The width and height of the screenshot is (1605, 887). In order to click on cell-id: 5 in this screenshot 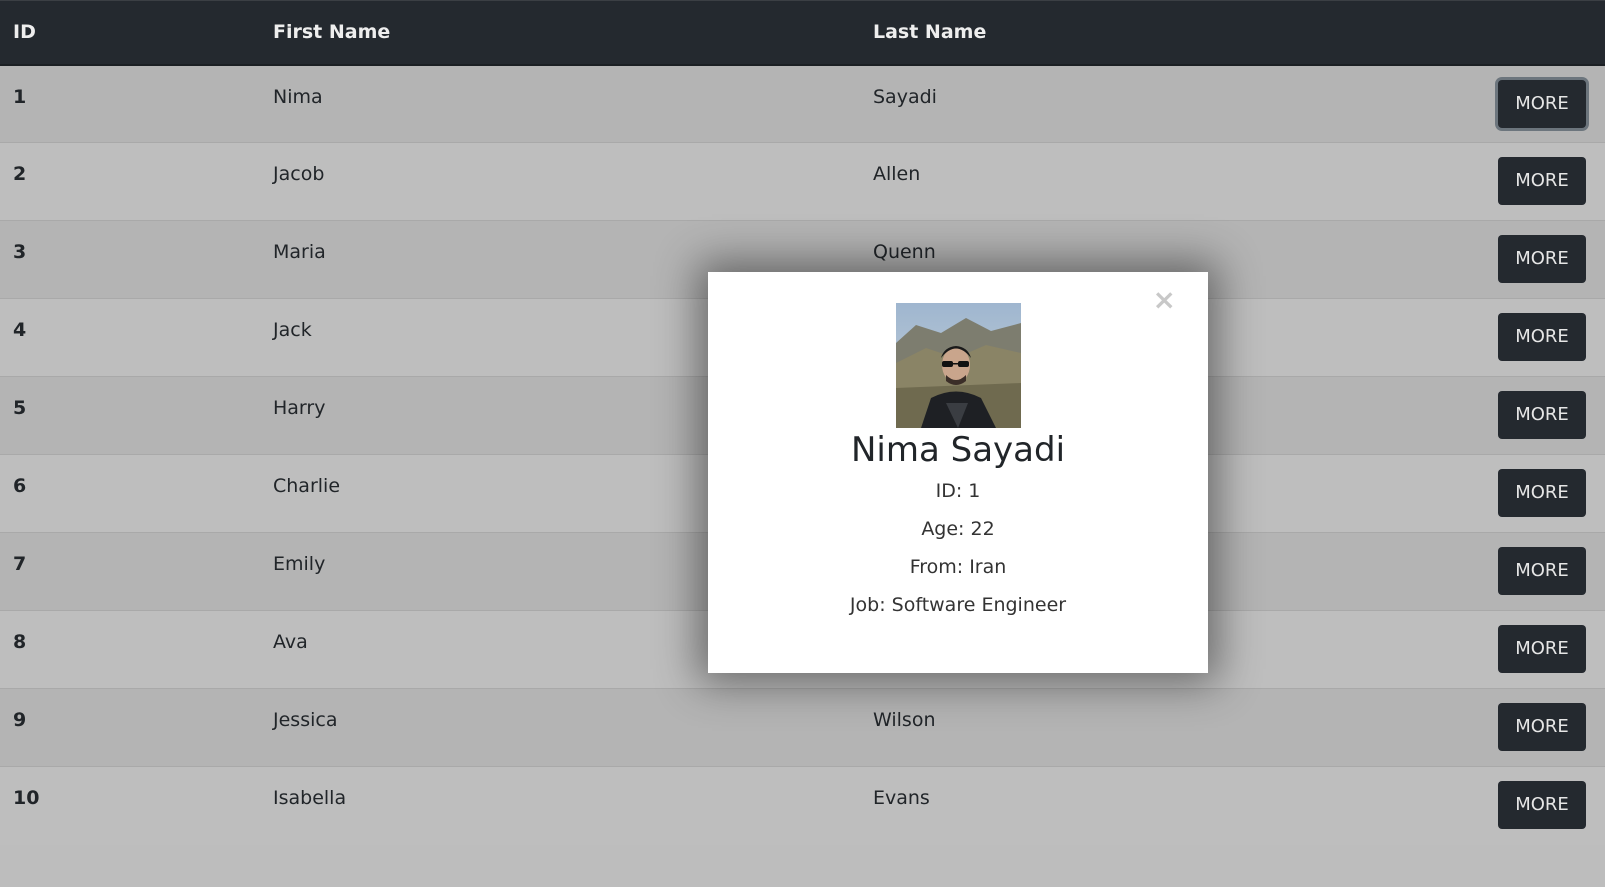, I will do `click(20, 408)`.